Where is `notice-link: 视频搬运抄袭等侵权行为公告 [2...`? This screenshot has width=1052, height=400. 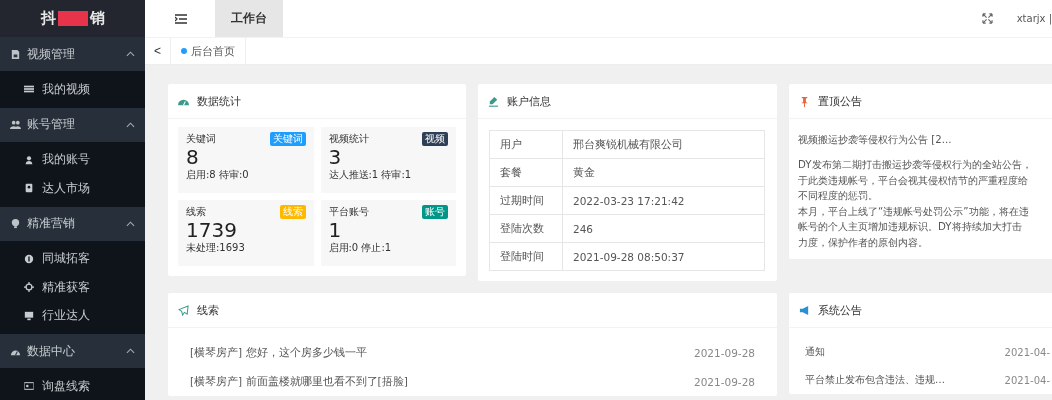 notice-link: 视频搬运抄袭等侵权行为公告 [2... is located at coordinates (925, 140).